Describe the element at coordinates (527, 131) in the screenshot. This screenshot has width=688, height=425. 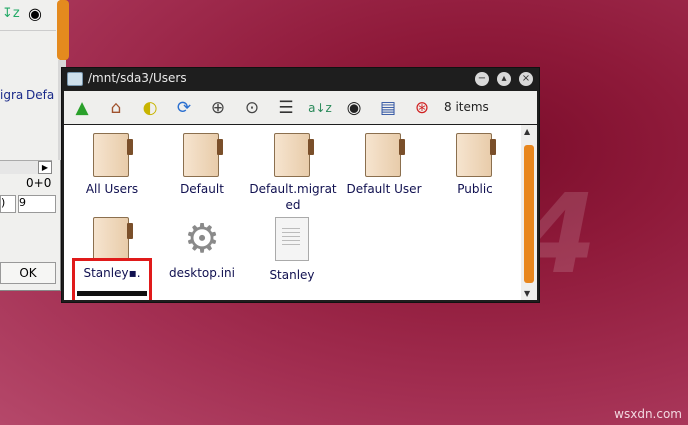
I see `scroll-up-icon: ▲` at that location.